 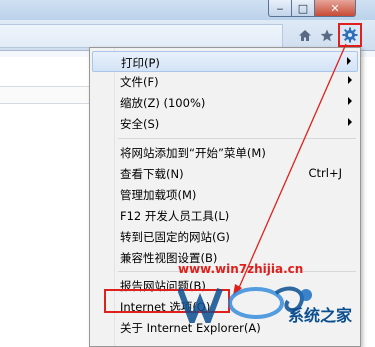 I want to click on watermark-brand: 系统之家, so click(x=320, y=315).